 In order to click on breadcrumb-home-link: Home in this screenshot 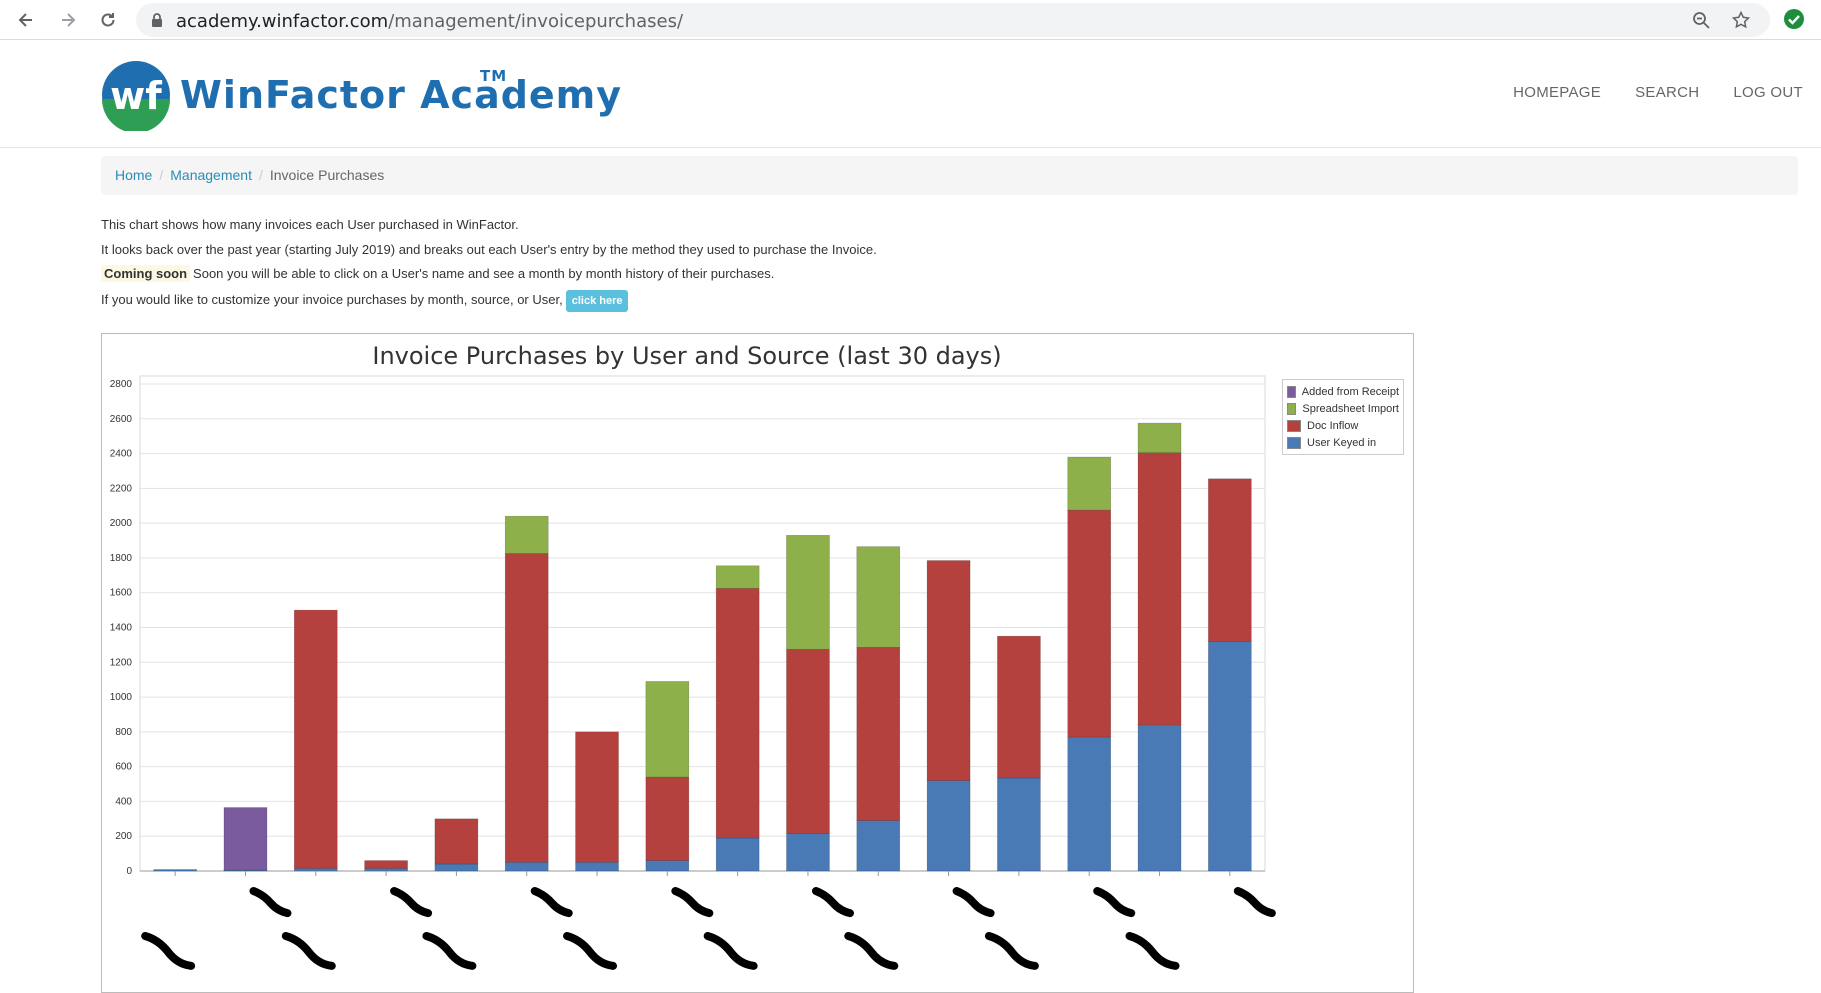, I will do `click(133, 175)`.